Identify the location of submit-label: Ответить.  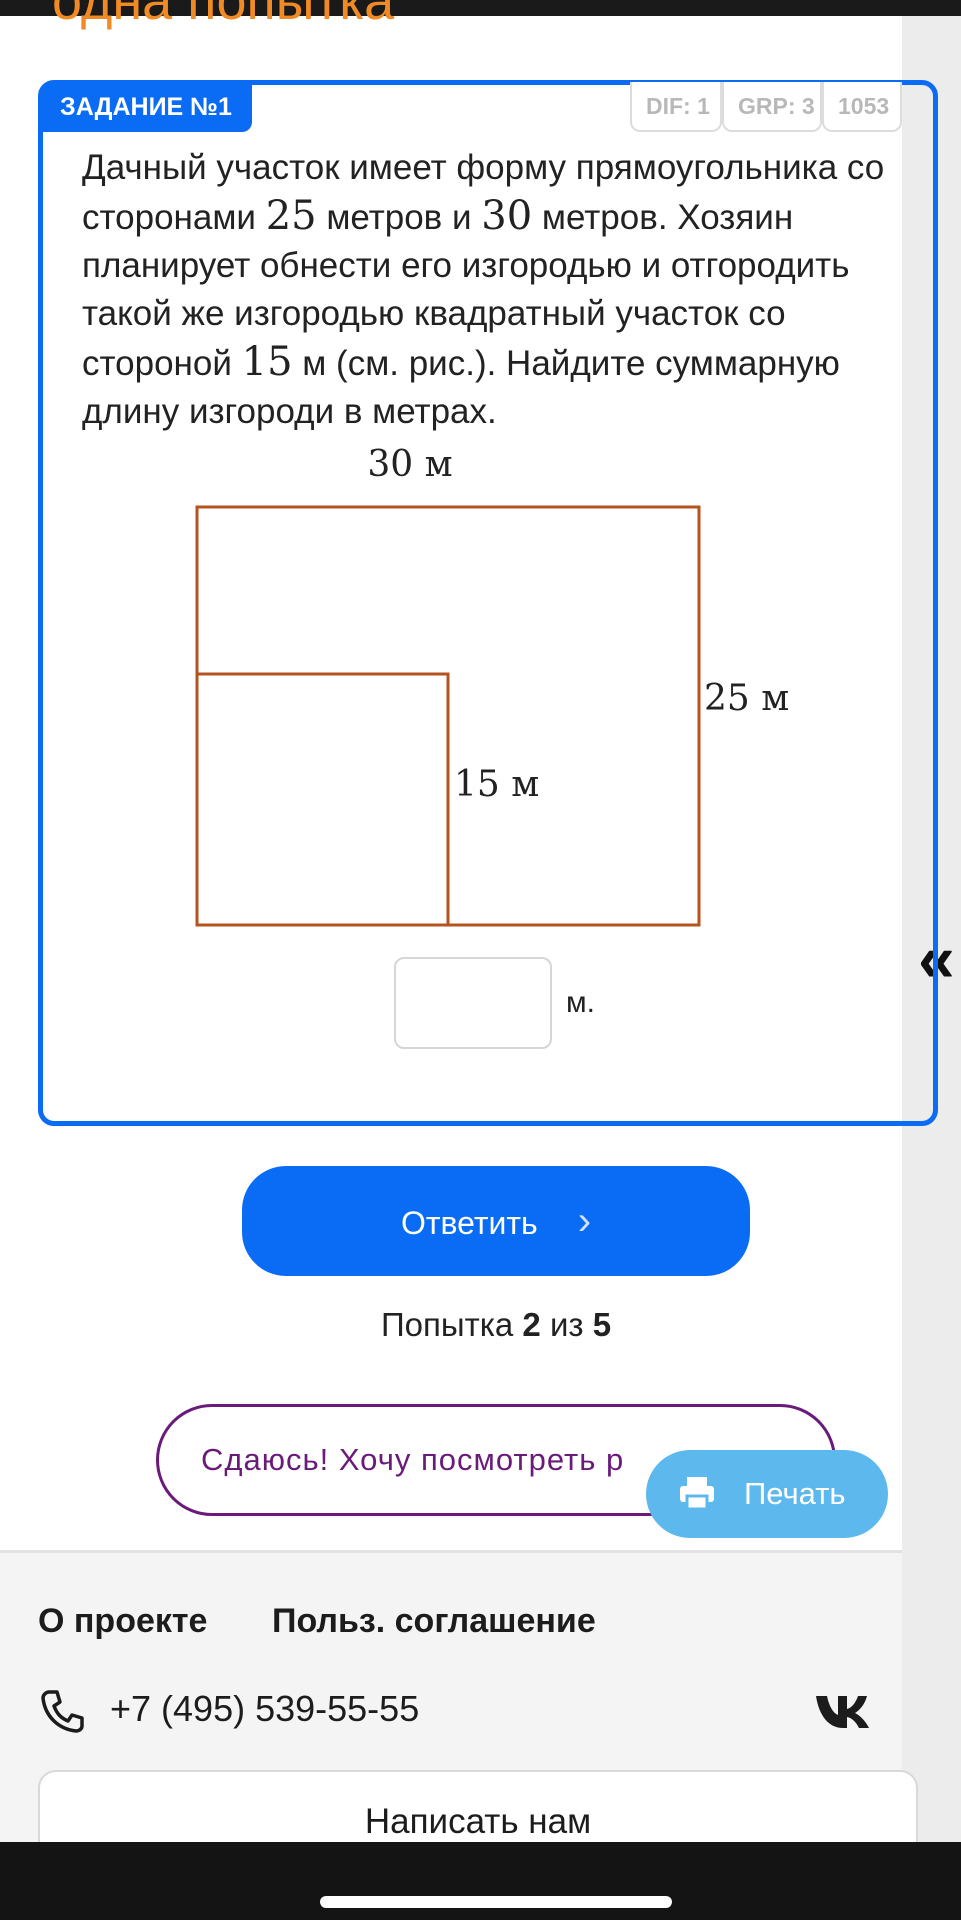
(469, 1223).